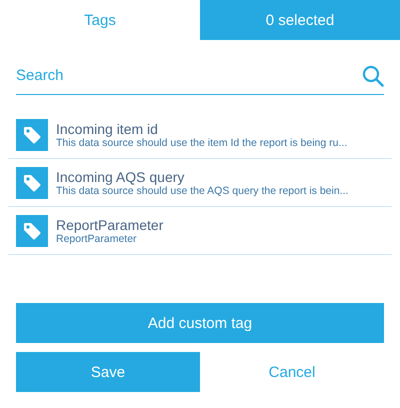 This screenshot has width=400, height=408. I want to click on tab: 0 selected, so click(300, 20).